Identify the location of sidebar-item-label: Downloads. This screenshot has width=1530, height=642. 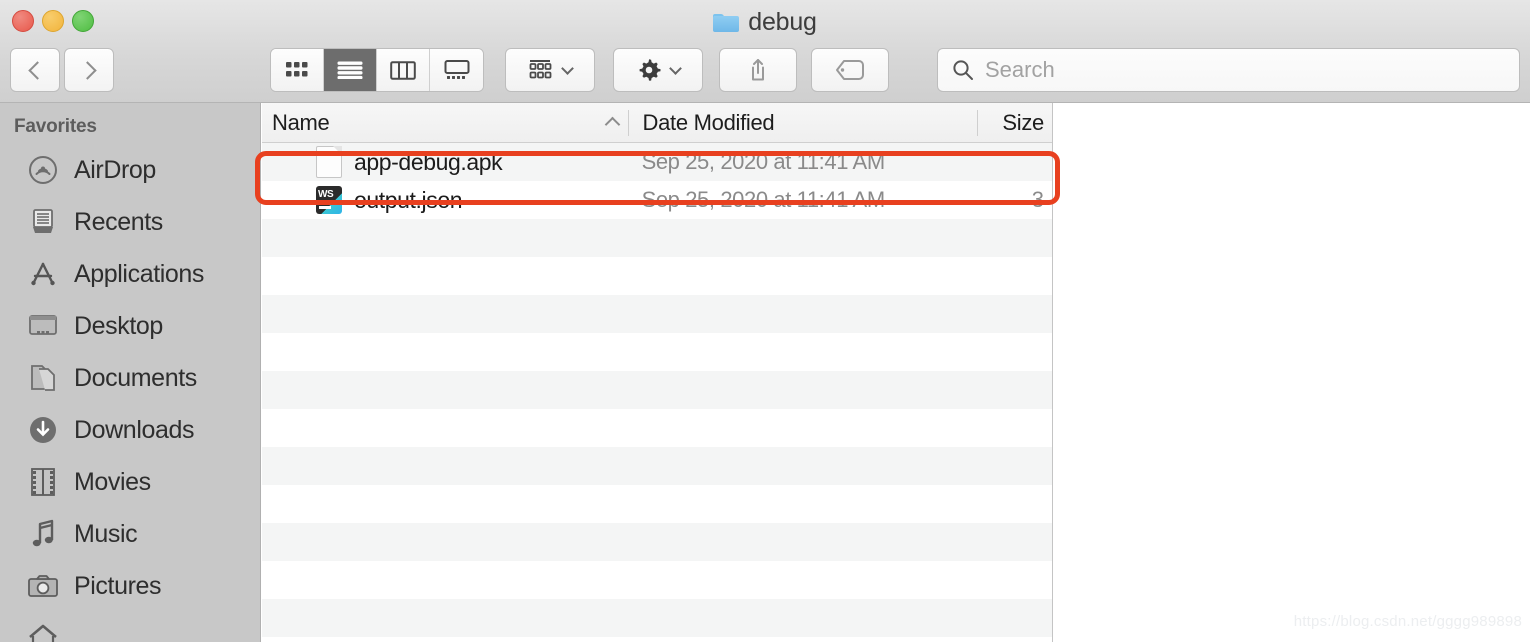
(134, 429).